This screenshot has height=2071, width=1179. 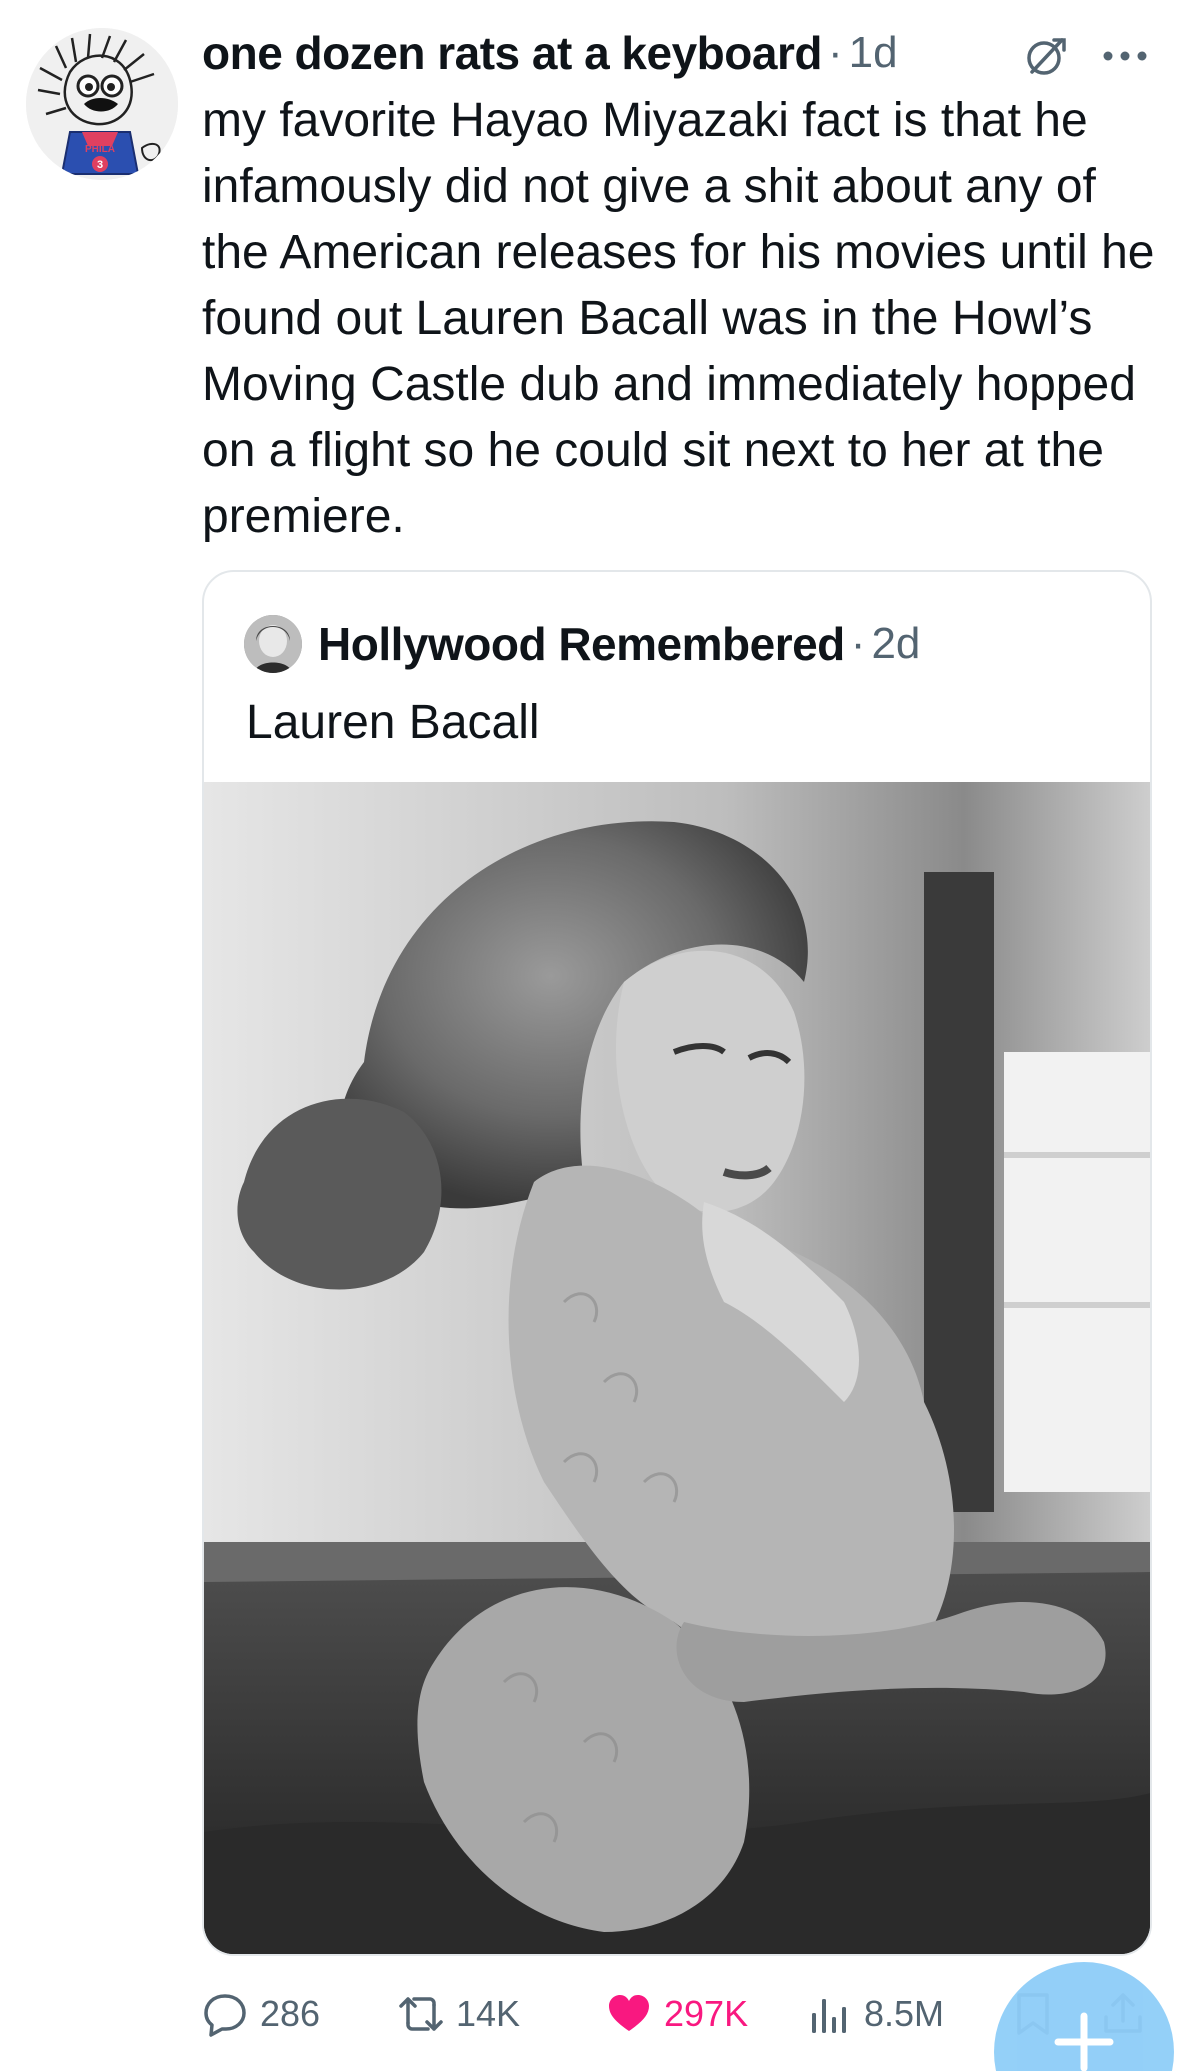 I want to click on quoted-author-avatar, so click(x=273, y=644).